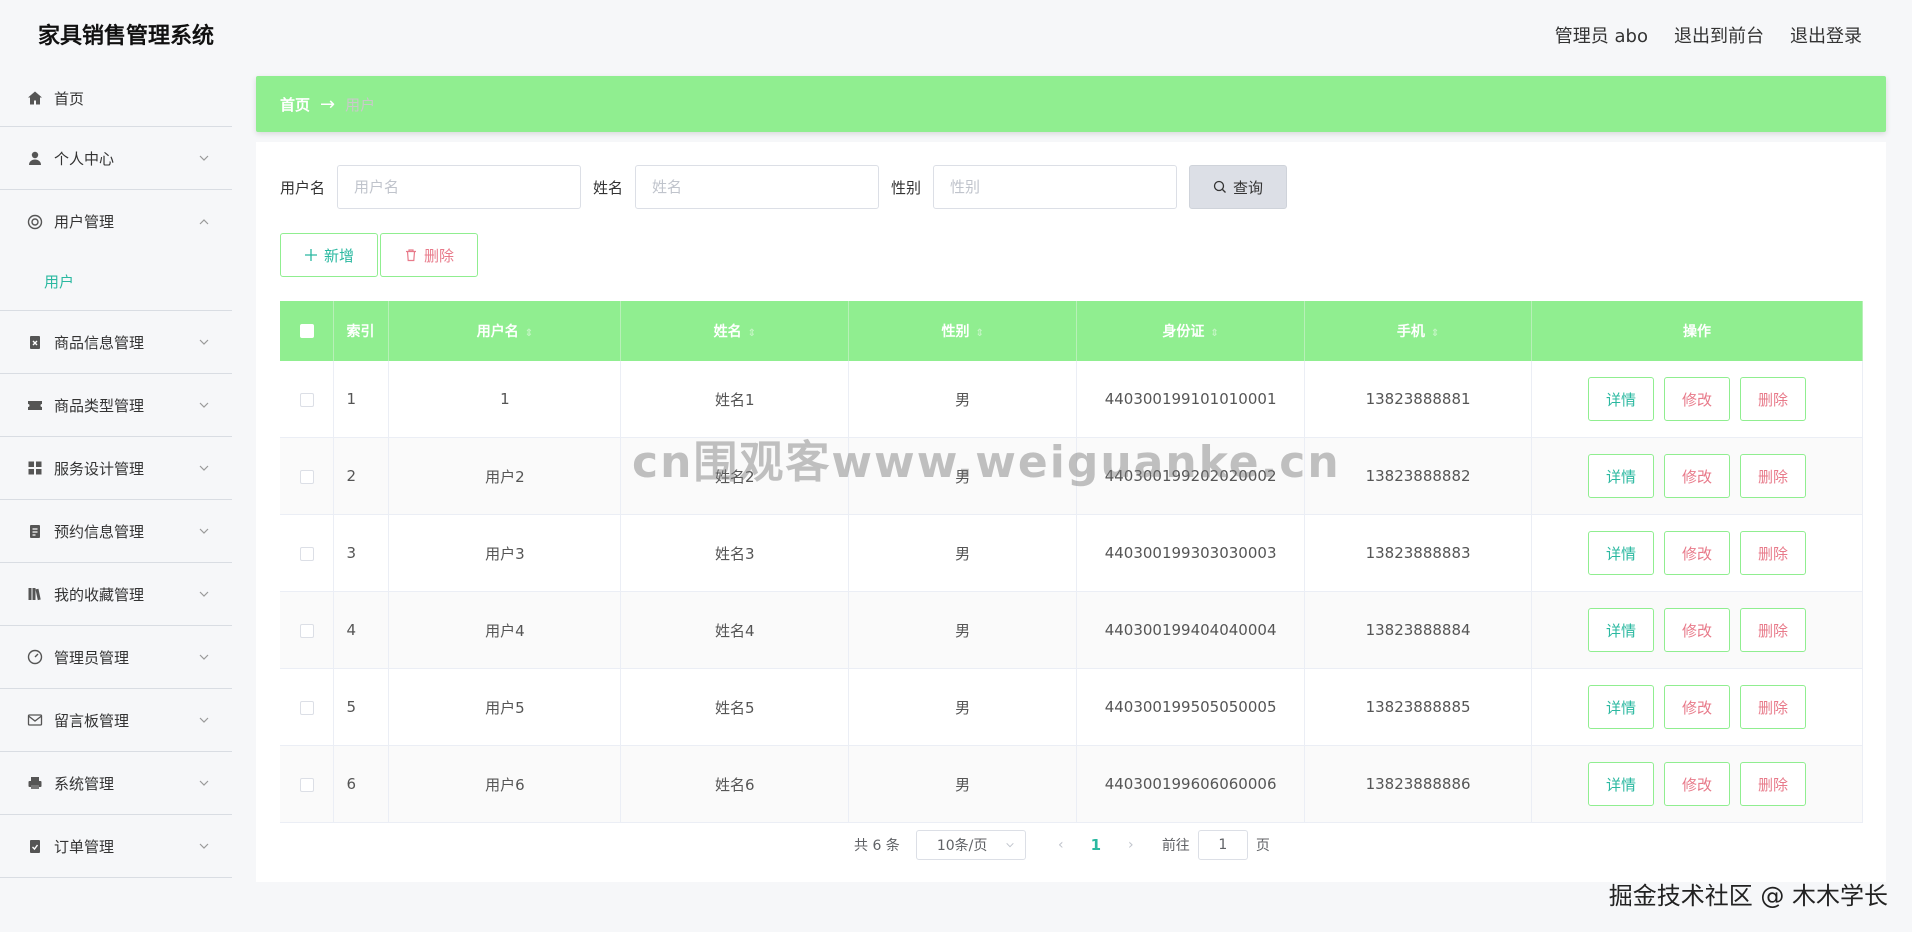  Describe the element at coordinates (99, 468) in the screenshot. I see `sidebar-item-label: 服务设计管理` at that location.